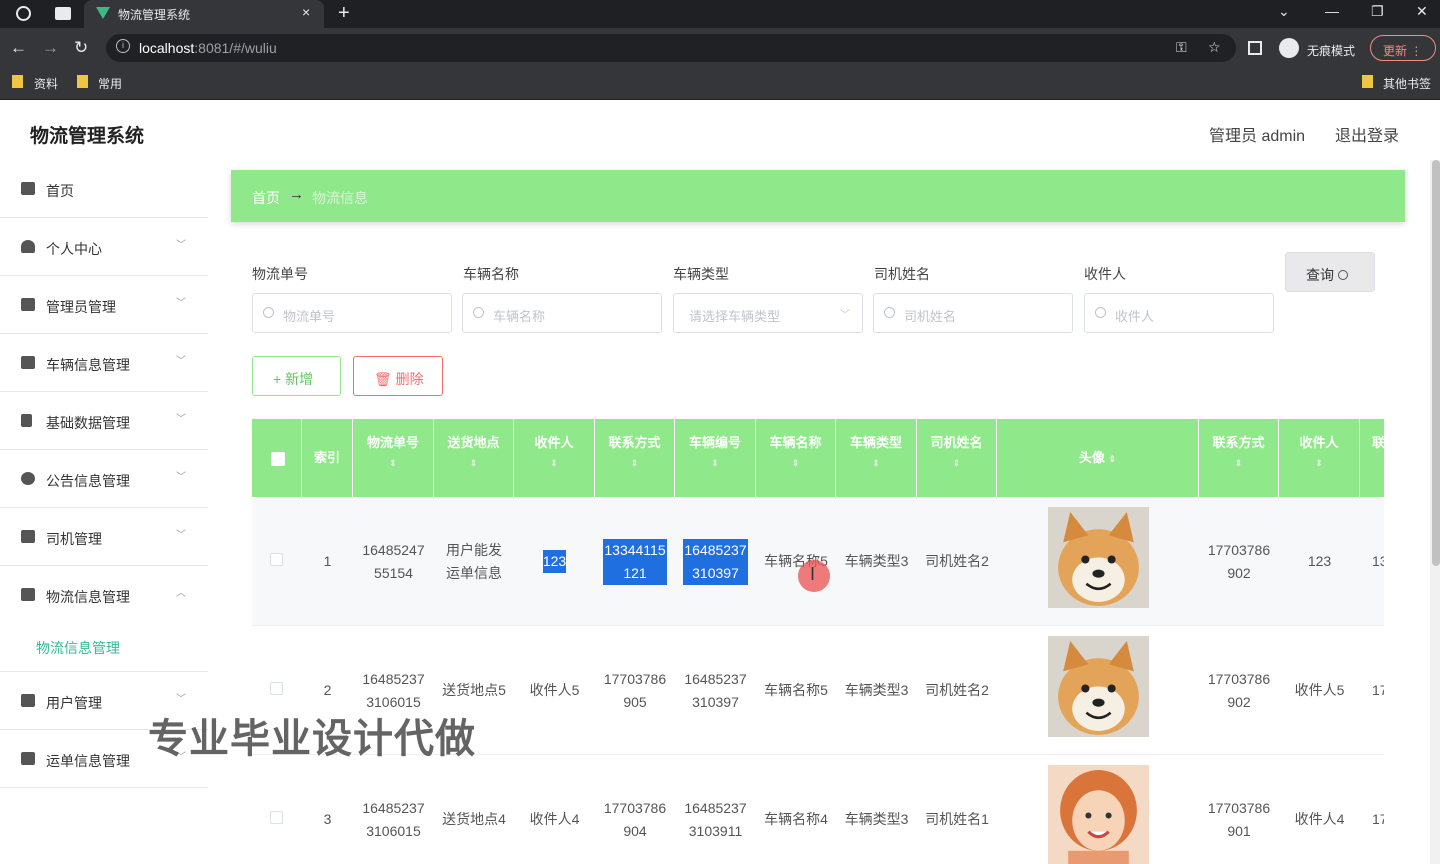  What do you see at coordinates (28, 700) in the screenshot?
I see `chart-icon` at bounding box center [28, 700].